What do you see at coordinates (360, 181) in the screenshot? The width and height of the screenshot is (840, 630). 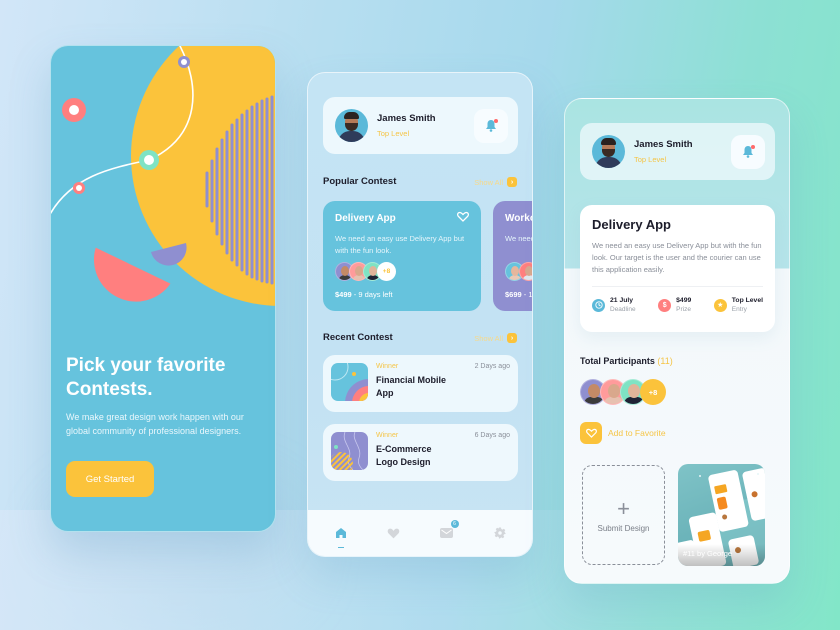 I see `popular-contest-heading: Popular Contest` at bounding box center [360, 181].